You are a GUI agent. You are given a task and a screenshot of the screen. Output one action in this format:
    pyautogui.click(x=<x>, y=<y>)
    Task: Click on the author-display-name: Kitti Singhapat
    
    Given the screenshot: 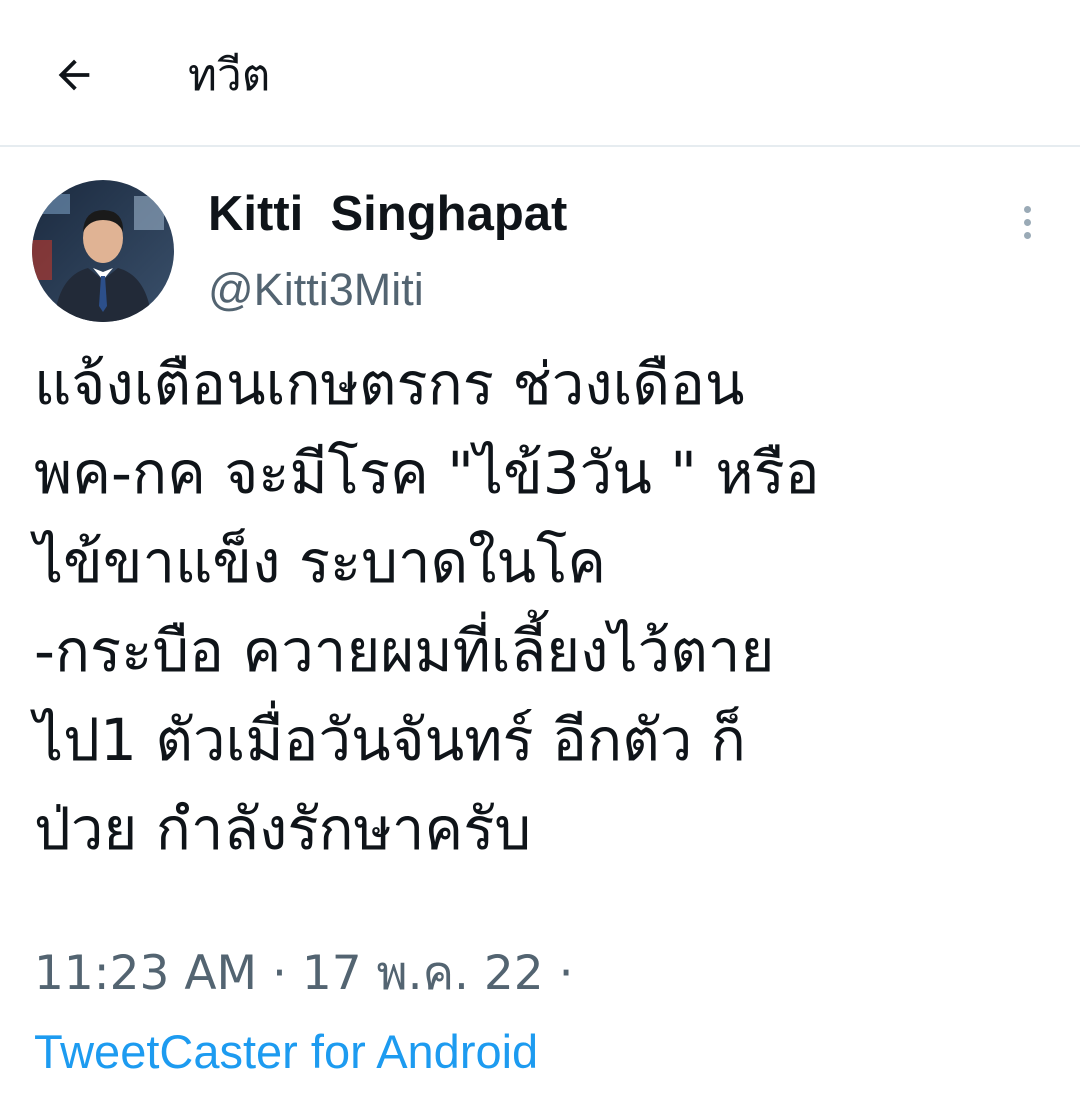 What is the action you would take?
    pyautogui.click(x=387, y=214)
    